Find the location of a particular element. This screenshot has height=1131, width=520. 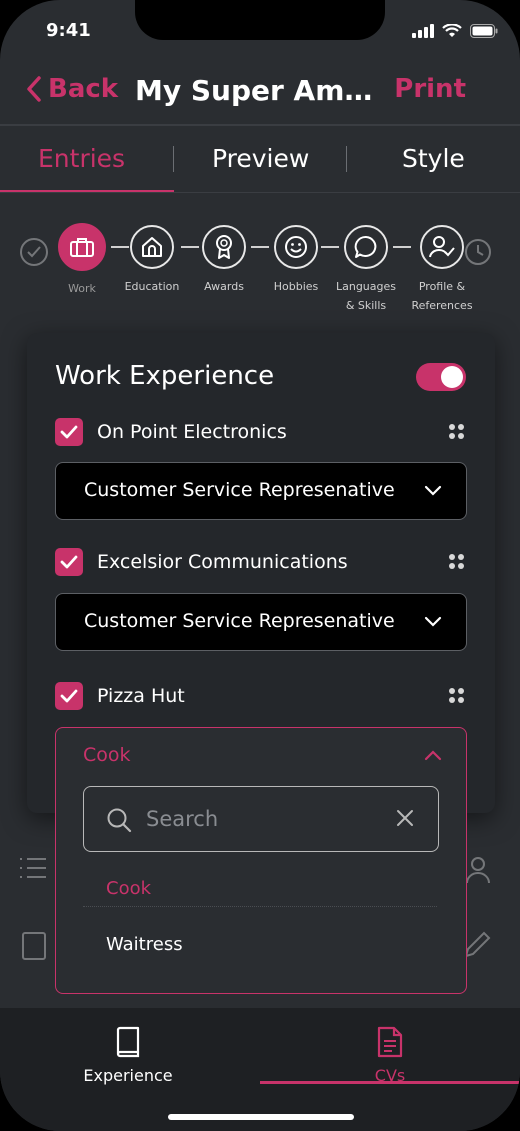

navigation-bar: Back My Super Amazing CV Print is located at coordinates (260, 94).